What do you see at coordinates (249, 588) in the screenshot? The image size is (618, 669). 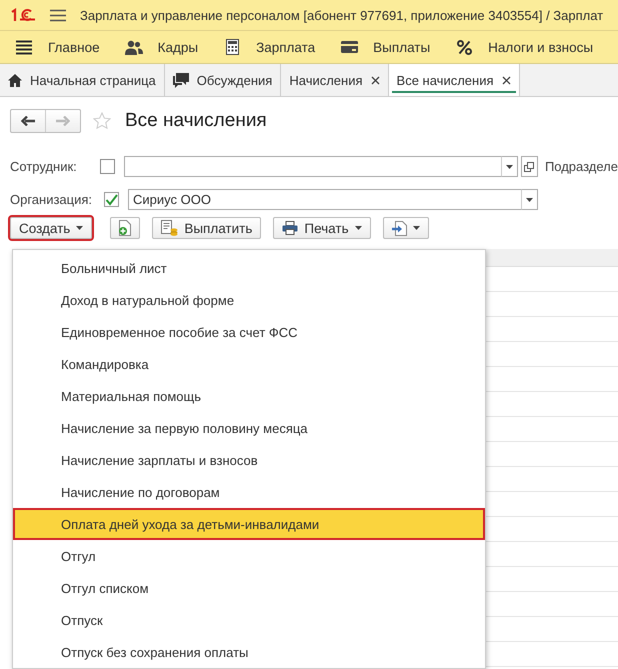 I see `menu-item: Отгул списком` at bounding box center [249, 588].